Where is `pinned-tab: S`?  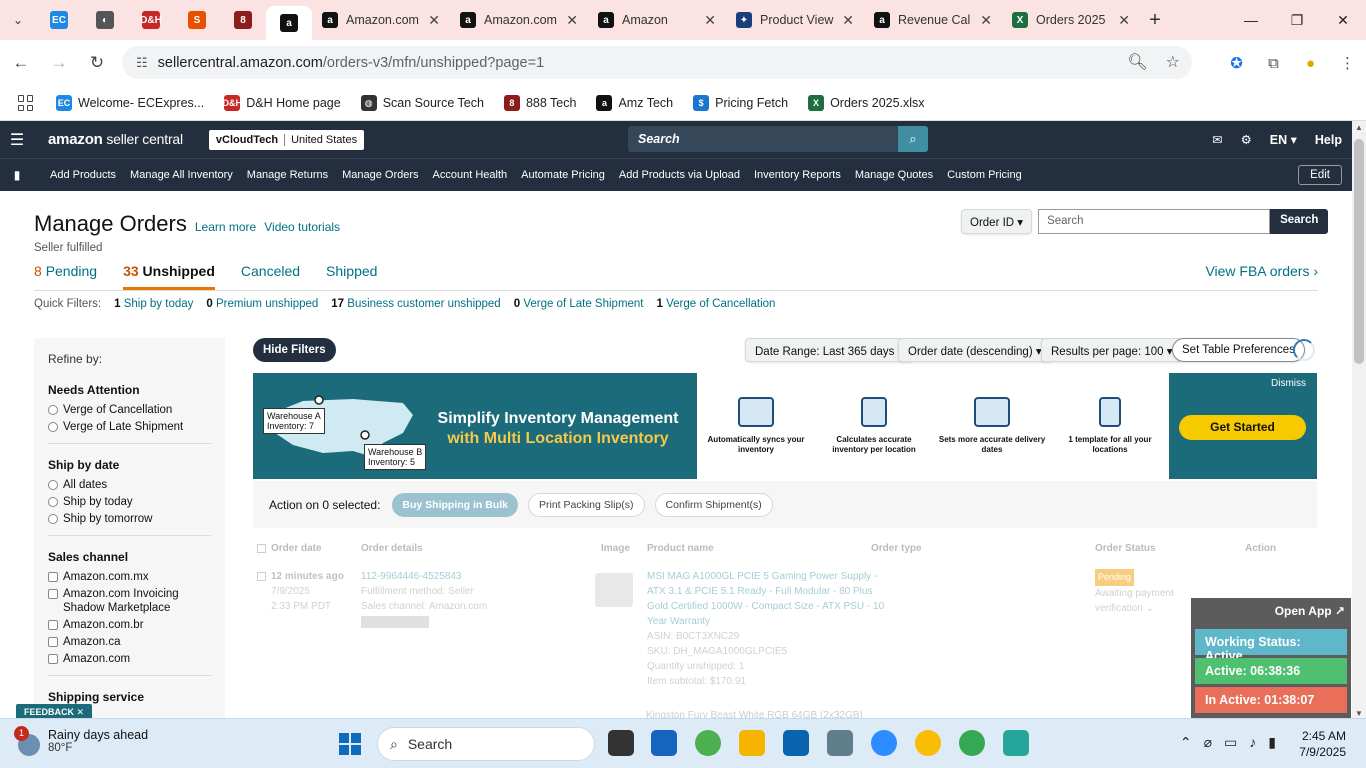
pinned-tab: S is located at coordinates (197, 20).